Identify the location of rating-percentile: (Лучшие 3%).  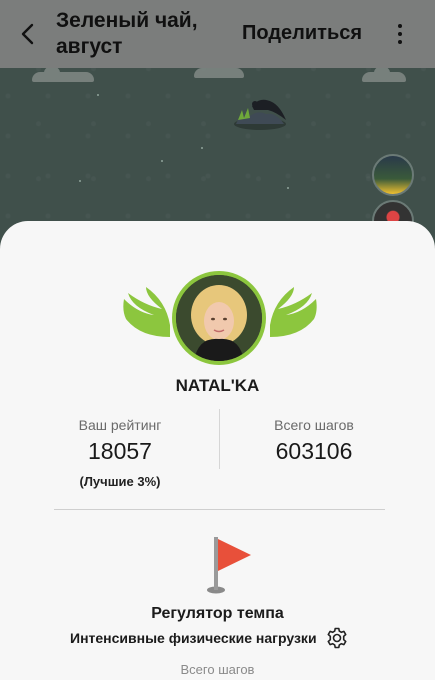
(120, 481).